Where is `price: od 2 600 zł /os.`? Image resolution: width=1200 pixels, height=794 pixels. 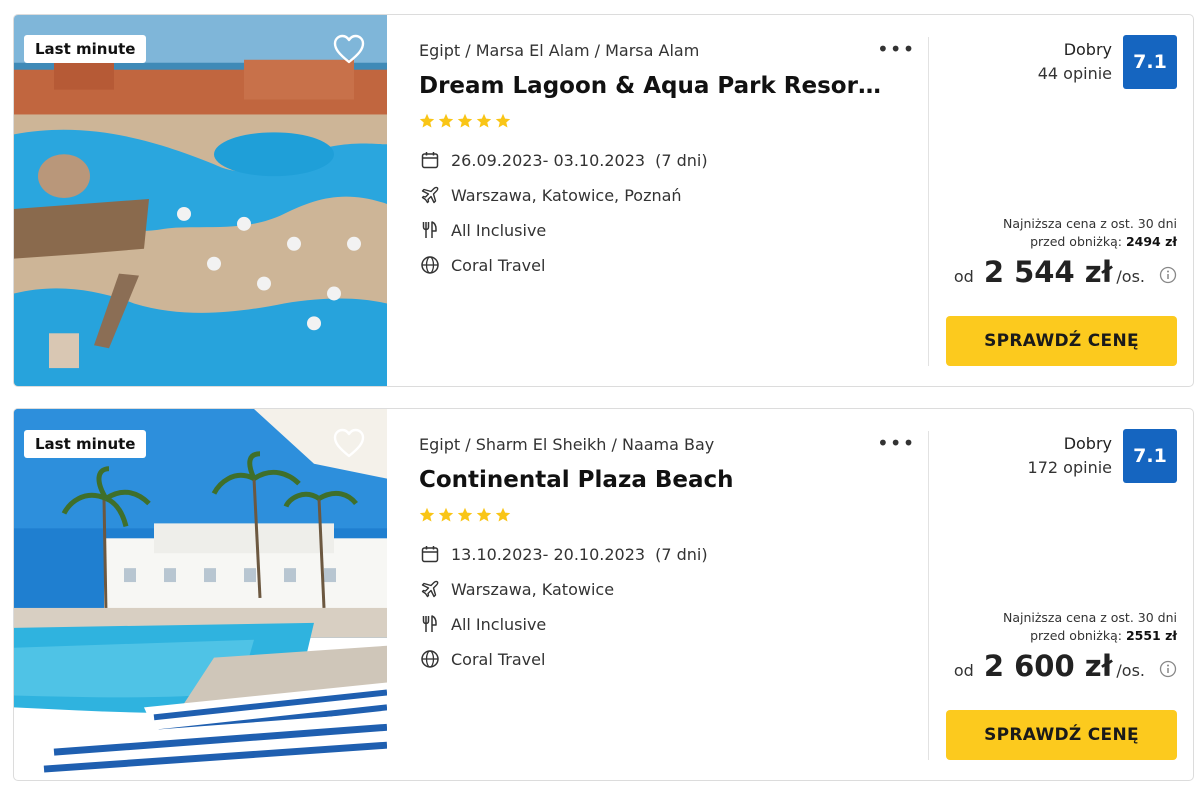
price: od 2 600 zł /os. is located at coordinates (1065, 666).